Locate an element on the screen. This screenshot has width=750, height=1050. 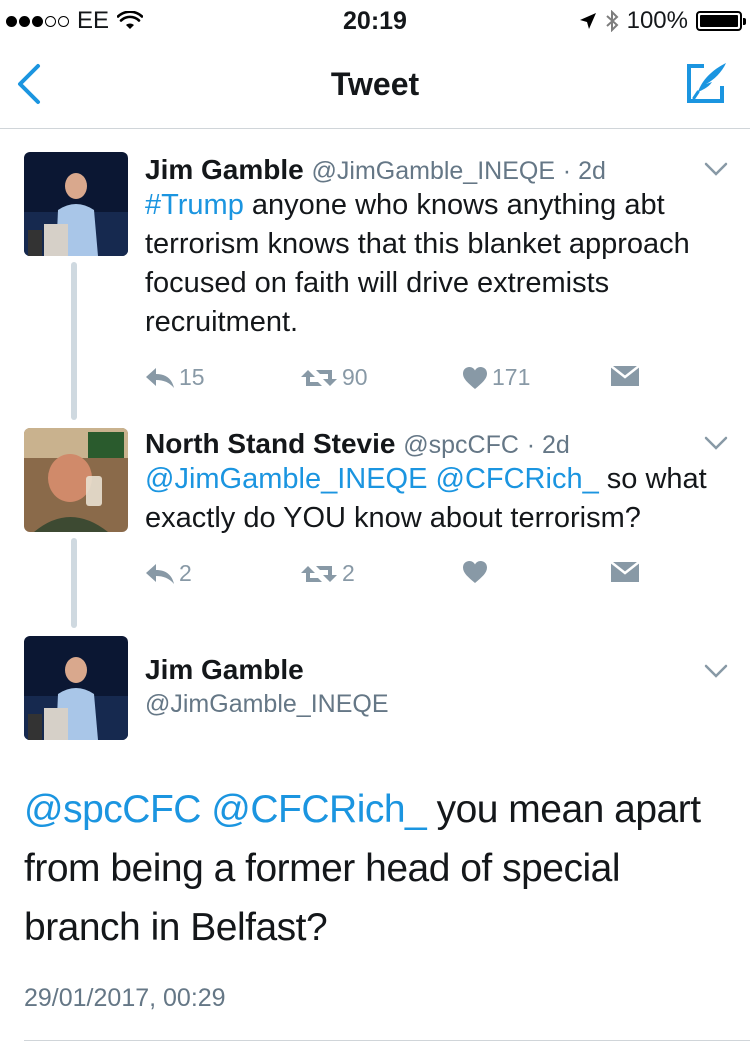
tweet-header: North Stand Stevie @spcCFC · 2d is located at coordinates (357, 444).